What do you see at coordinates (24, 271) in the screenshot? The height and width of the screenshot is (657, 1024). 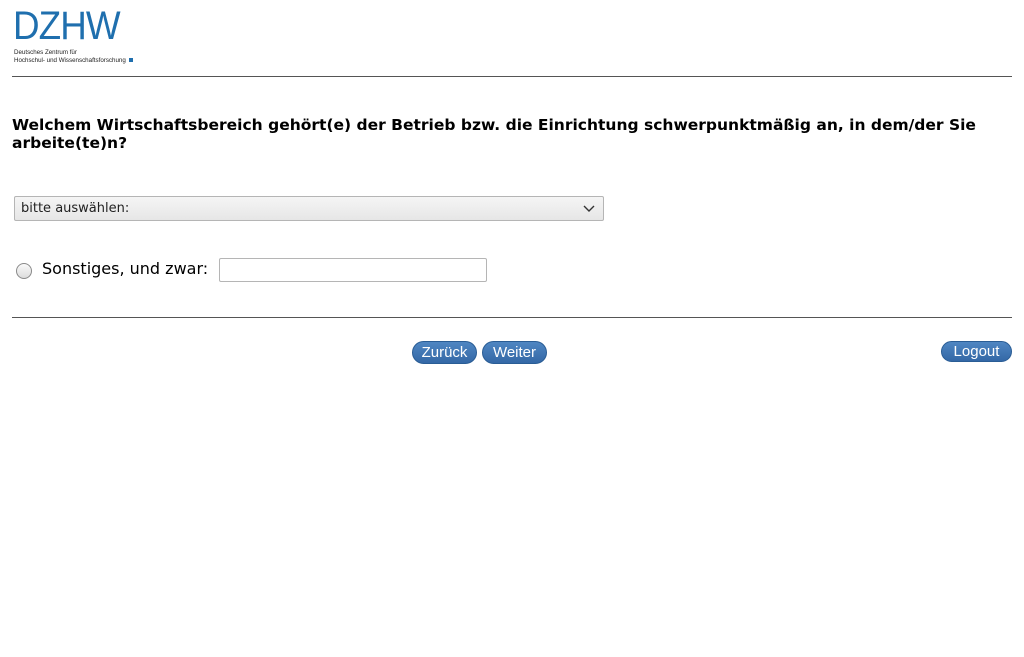 I see `other-radio` at bounding box center [24, 271].